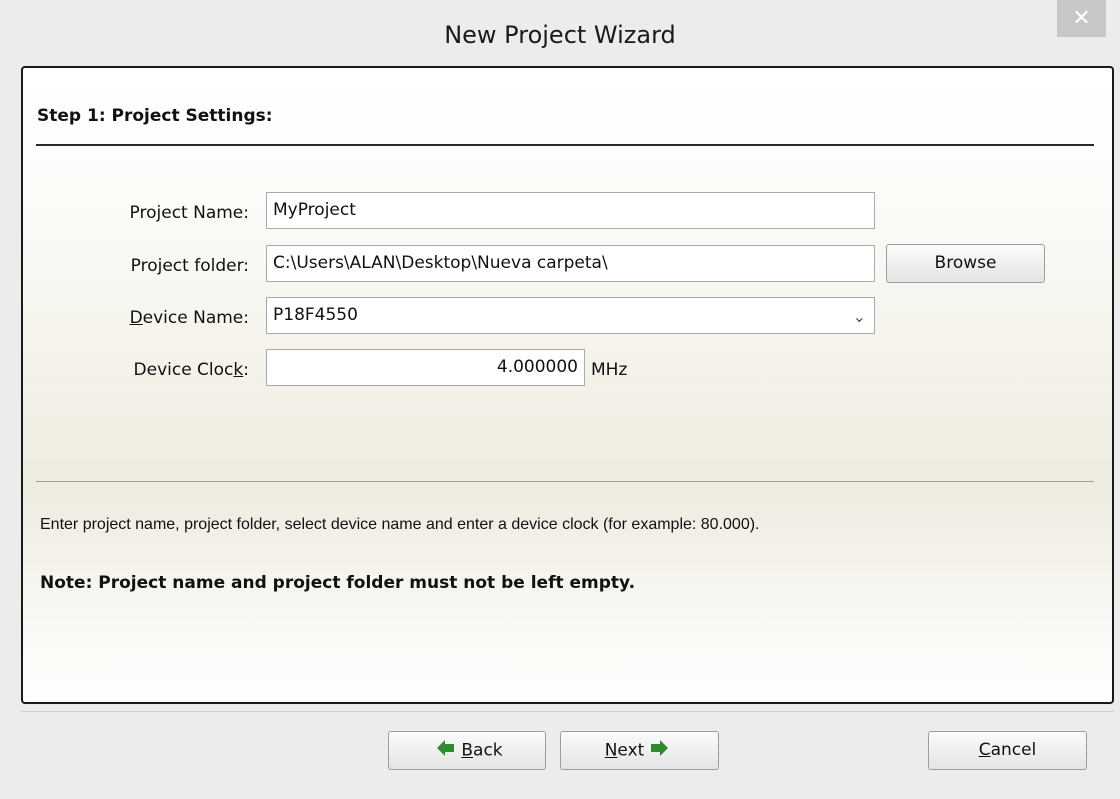 The width and height of the screenshot is (1120, 799). Describe the element at coordinates (965, 263) in the screenshot. I see `browse-button: Browse` at that location.